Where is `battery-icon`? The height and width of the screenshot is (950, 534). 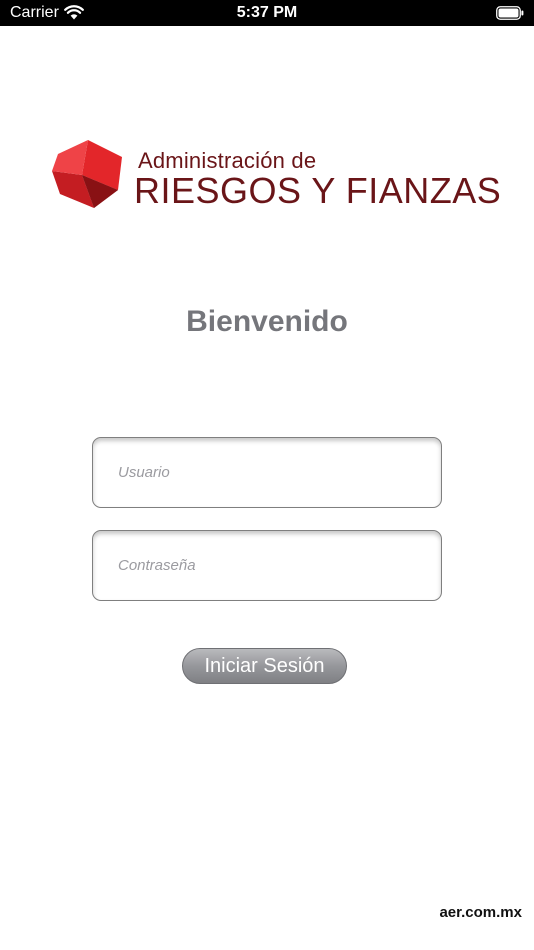
battery-icon is located at coordinates (510, 13).